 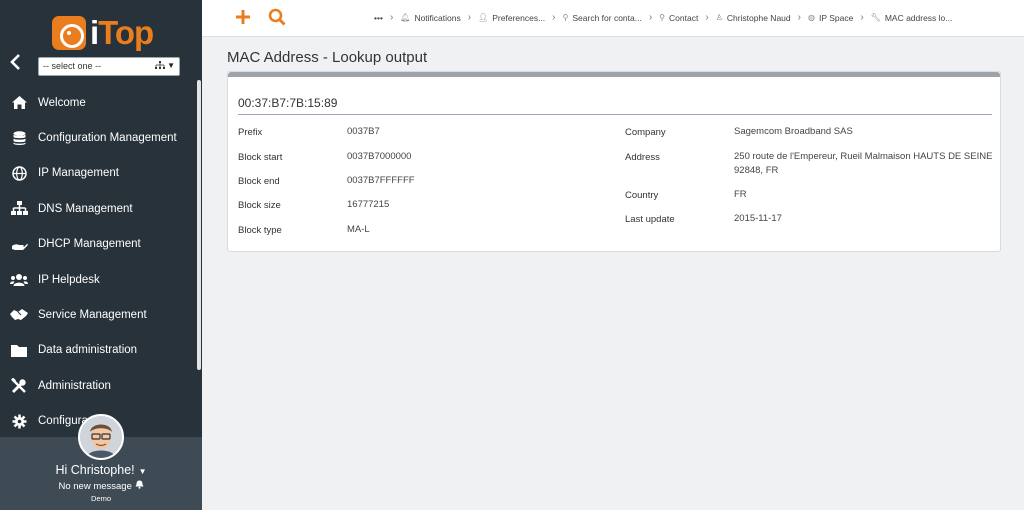 I want to click on sidebar-item-label: Configuration Management, so click(x=107, y=138).